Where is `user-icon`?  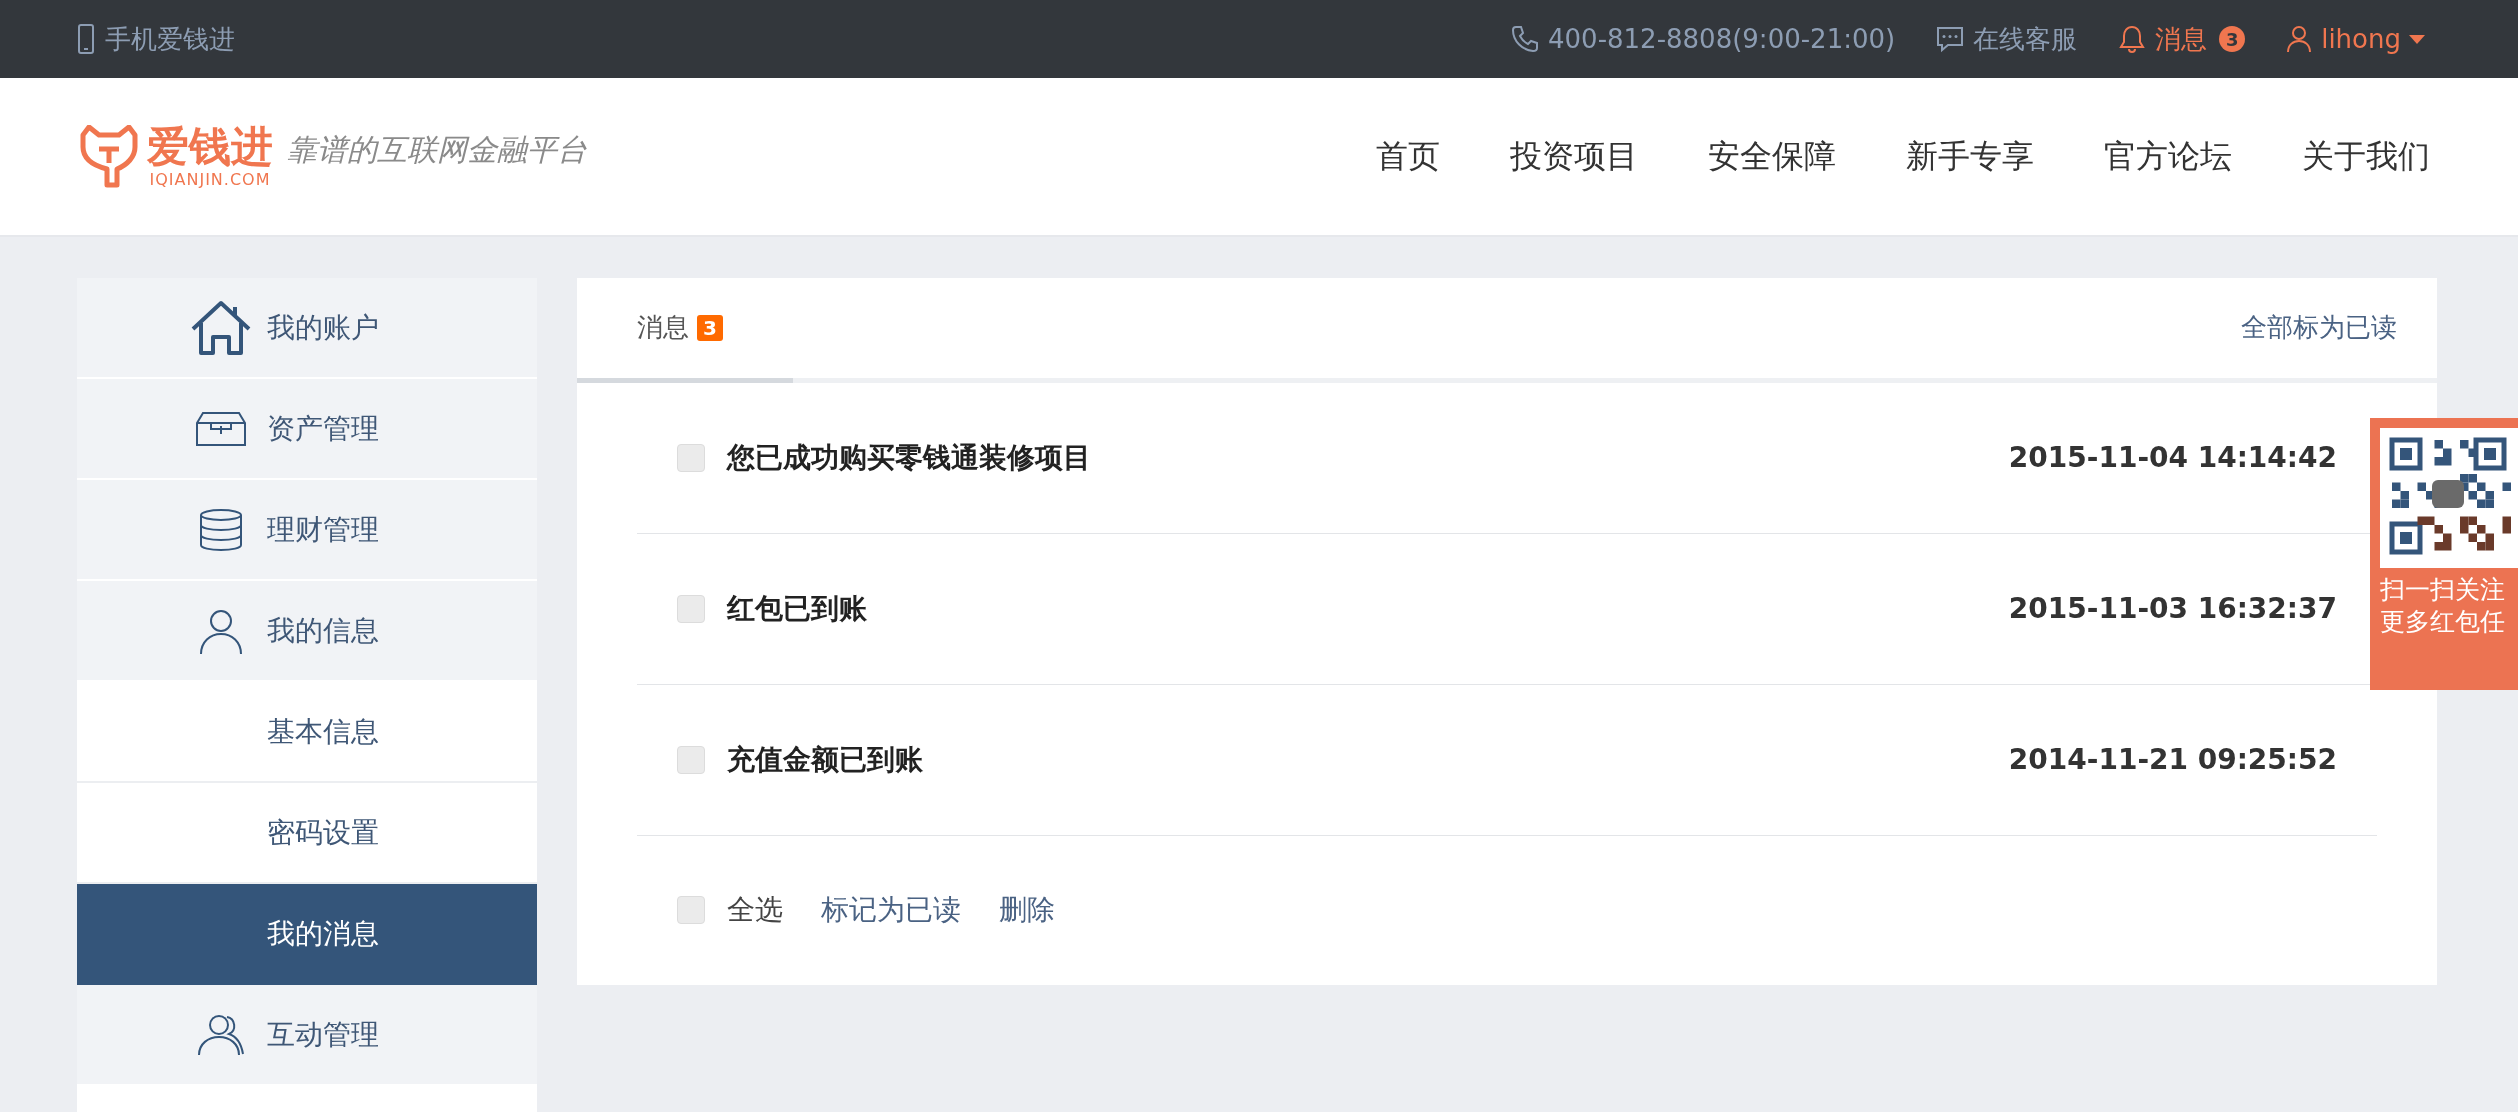
user-icon is located at coordinates (2299, 39).